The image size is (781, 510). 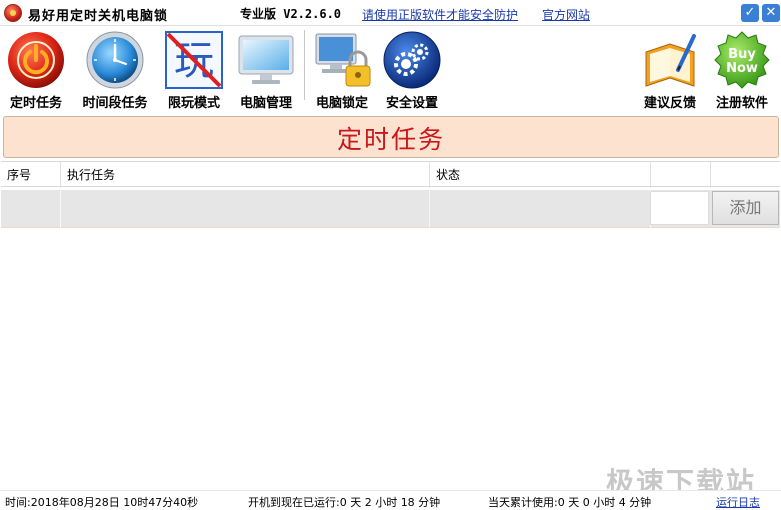 I want to click on toolbar-scheduled-task: 定时任务, so click(x=36, y=69).